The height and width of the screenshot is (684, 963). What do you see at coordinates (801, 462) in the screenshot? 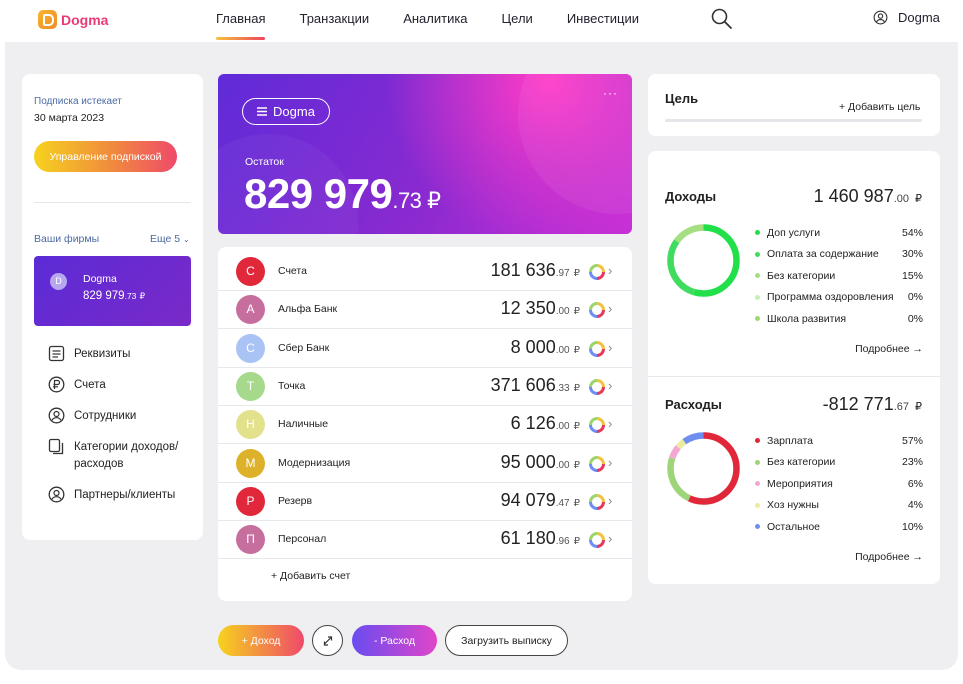
I see `legend-label: Без категории` at bounding box center [801, 462].